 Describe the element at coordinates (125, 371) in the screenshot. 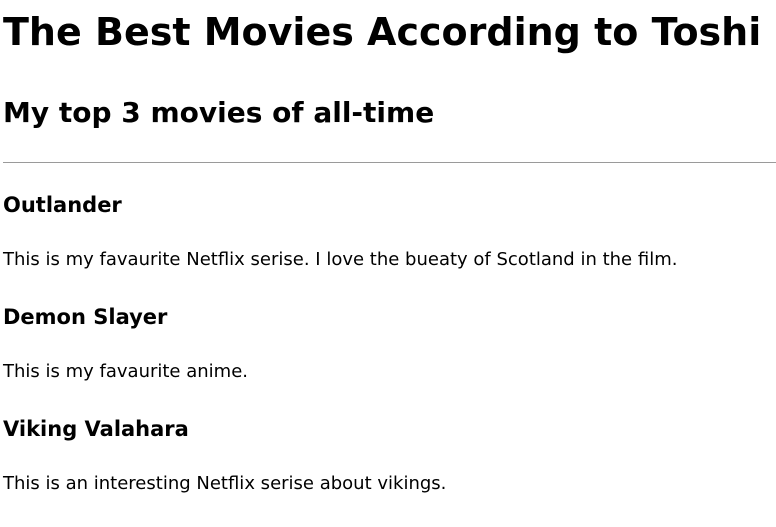

I see `movie-description-demon-slayer: This is my favaurite anime.` at that location.